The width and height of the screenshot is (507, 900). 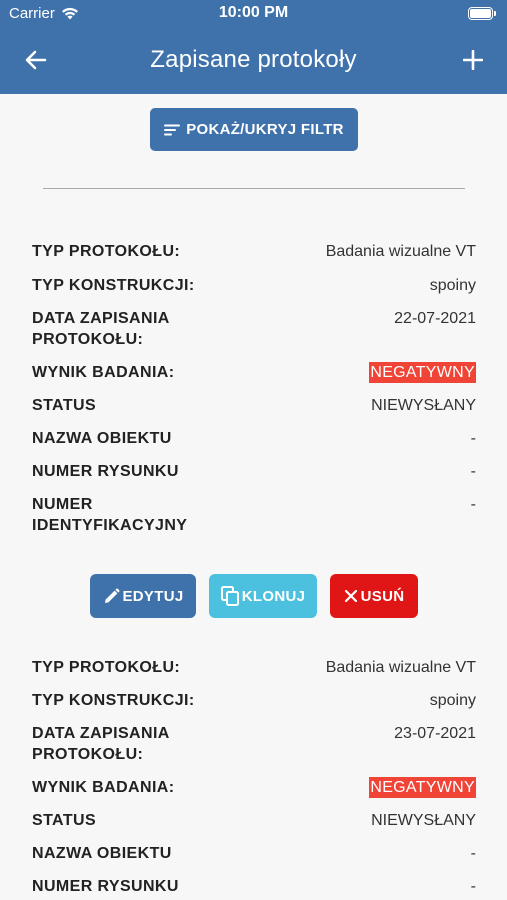 I want to click on app-header: Carrier 10:00 PM Zapisane protokoły, so click(x=253, y=47).